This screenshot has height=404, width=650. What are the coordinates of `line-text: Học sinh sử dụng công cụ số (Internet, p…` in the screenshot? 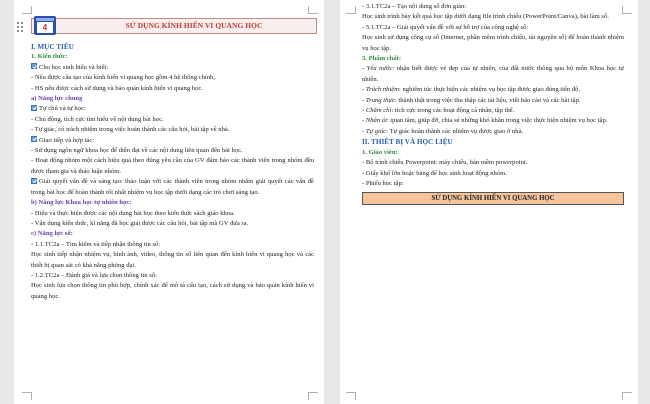 It's located at (493, 43).